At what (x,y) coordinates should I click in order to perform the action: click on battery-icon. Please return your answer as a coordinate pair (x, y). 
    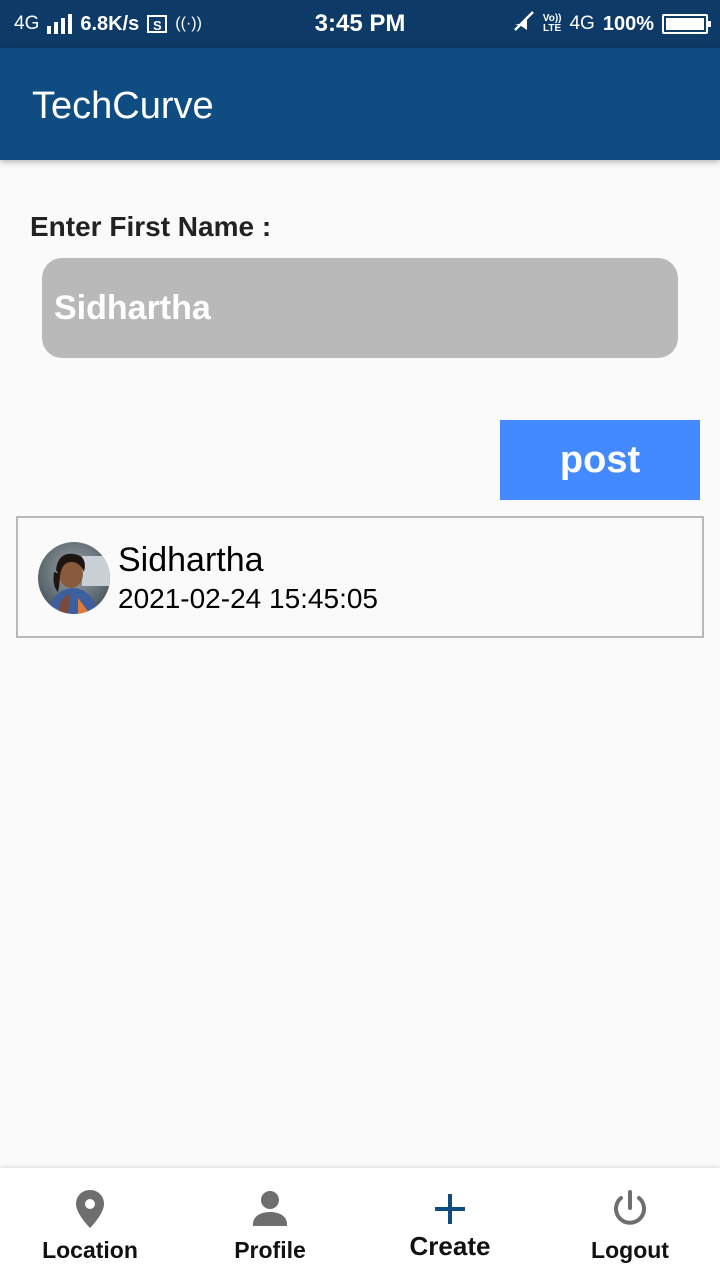
    Looking at the image, I should click on (686, 24).